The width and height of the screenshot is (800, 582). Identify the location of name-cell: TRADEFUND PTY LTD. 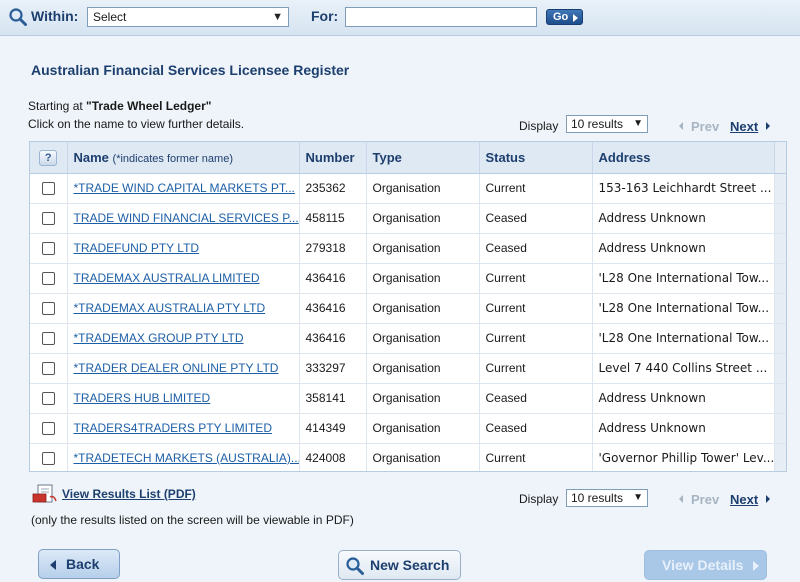
(183, 248).